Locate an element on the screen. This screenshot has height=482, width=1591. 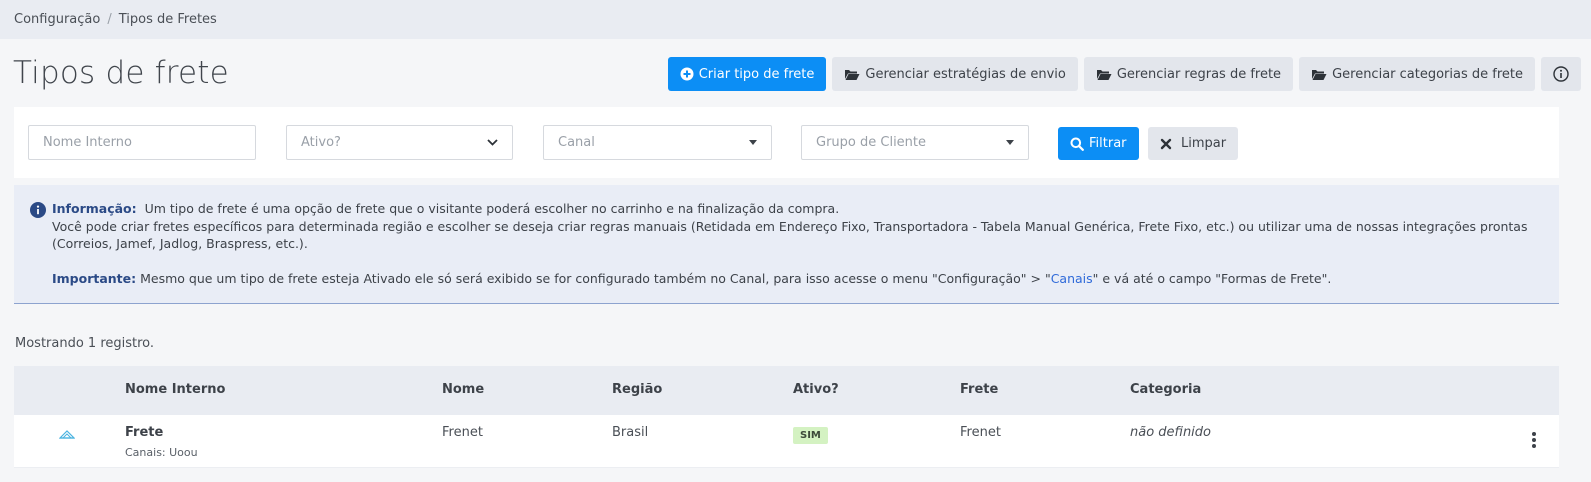
chevron-down-icon is located at coordinates (492, 142).